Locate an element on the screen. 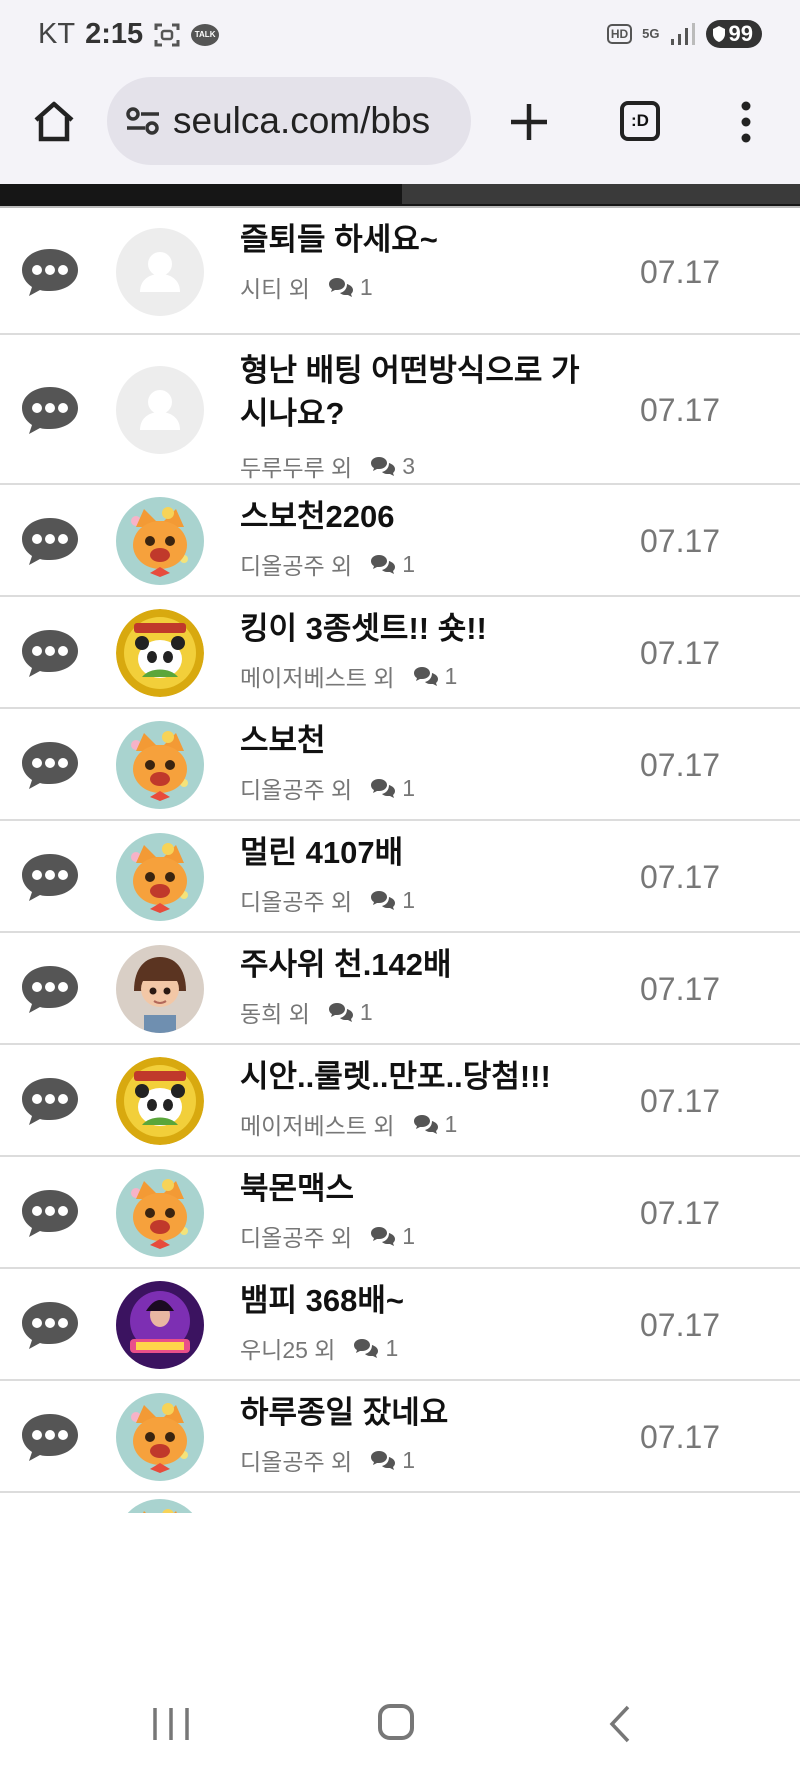 The height and width of the screenshot is (1778, 800). more-menu-icon is located at coordinates (746, 122).